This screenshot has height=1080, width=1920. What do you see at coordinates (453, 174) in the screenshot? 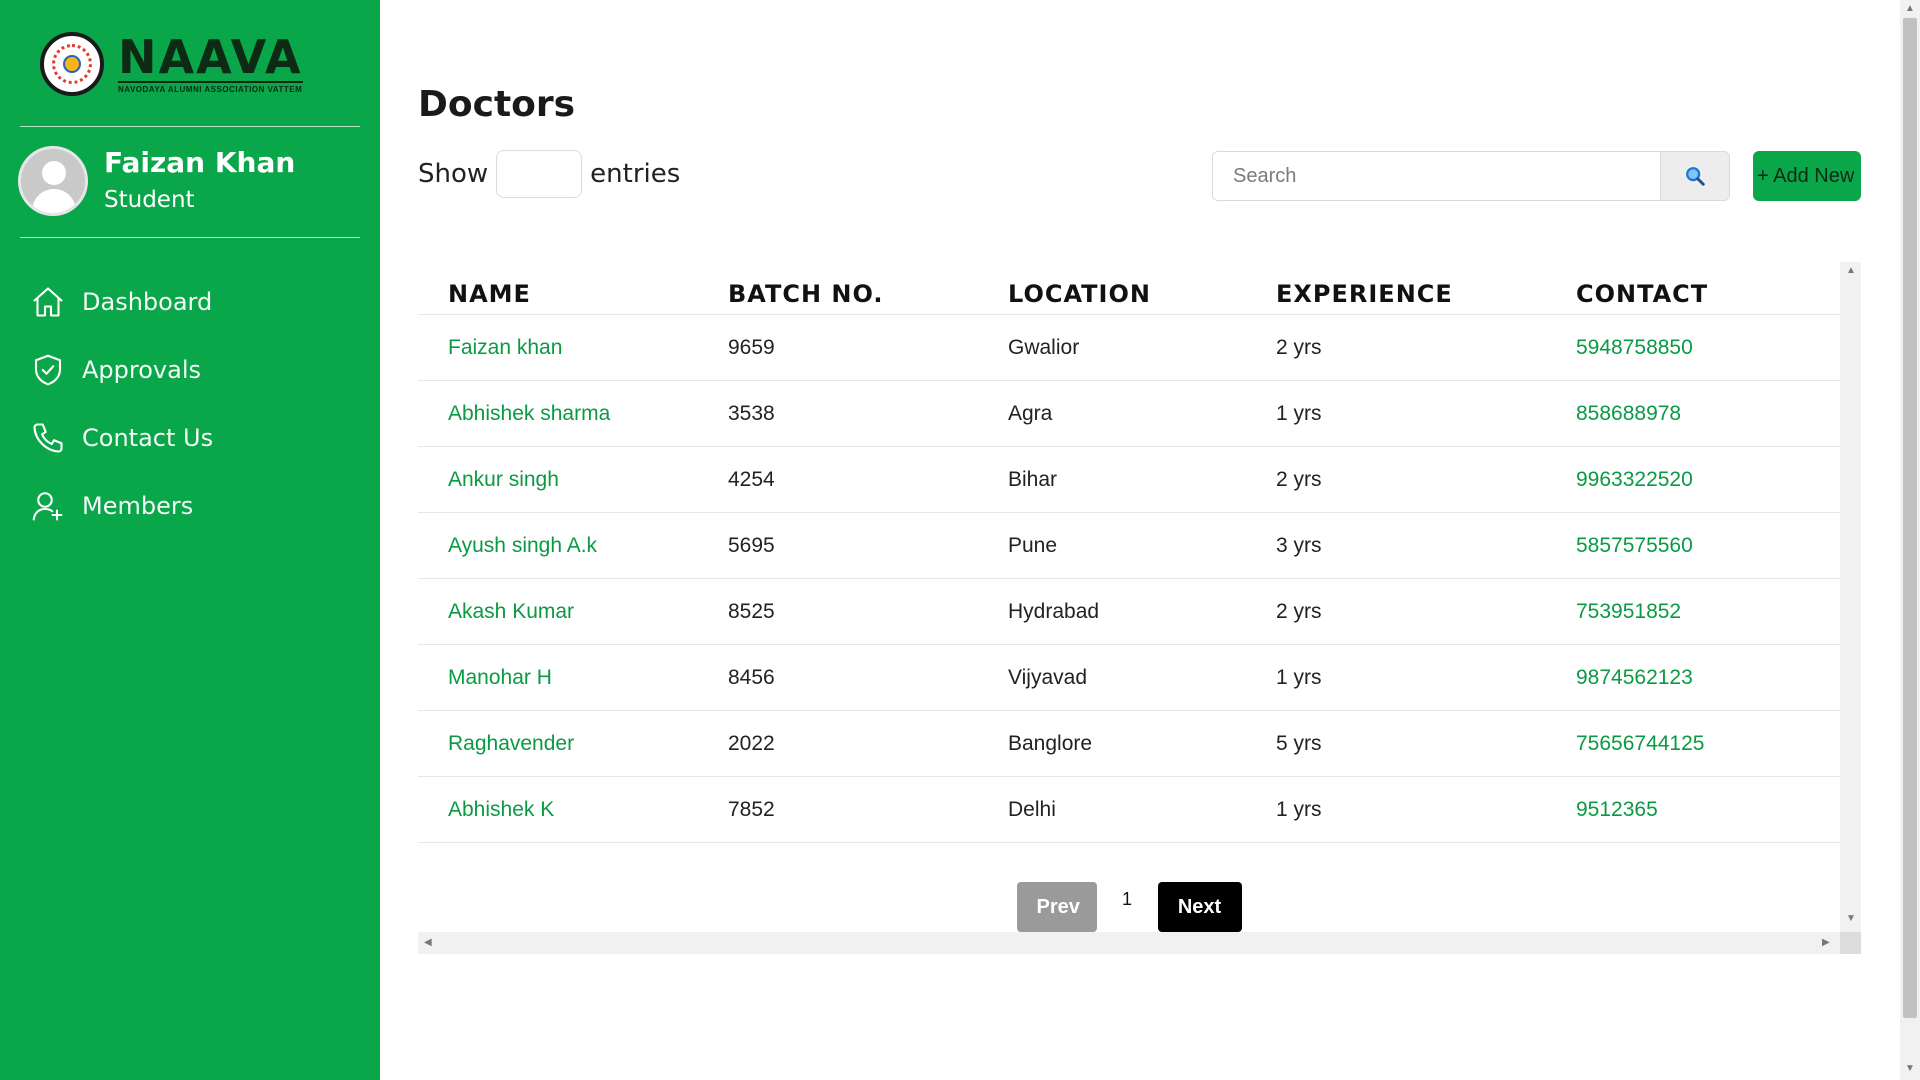
I see `show-label: Show` at bounding box center [453, 174].